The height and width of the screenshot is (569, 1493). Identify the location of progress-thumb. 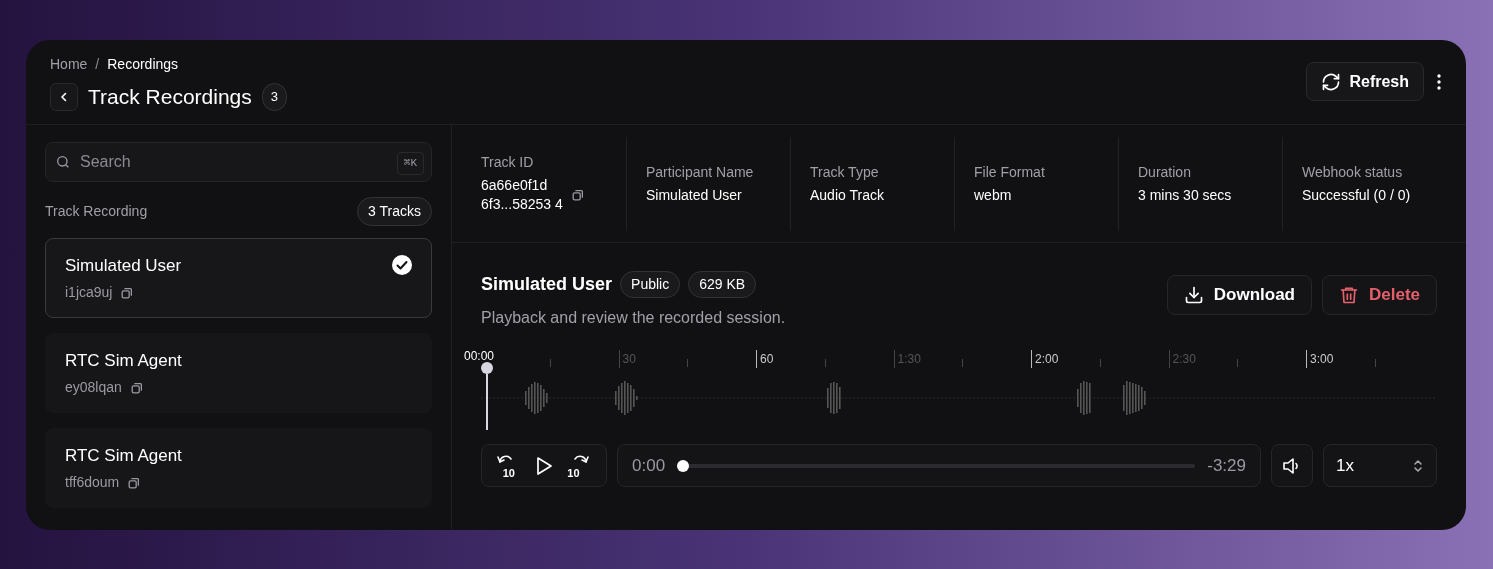
(683, 465).